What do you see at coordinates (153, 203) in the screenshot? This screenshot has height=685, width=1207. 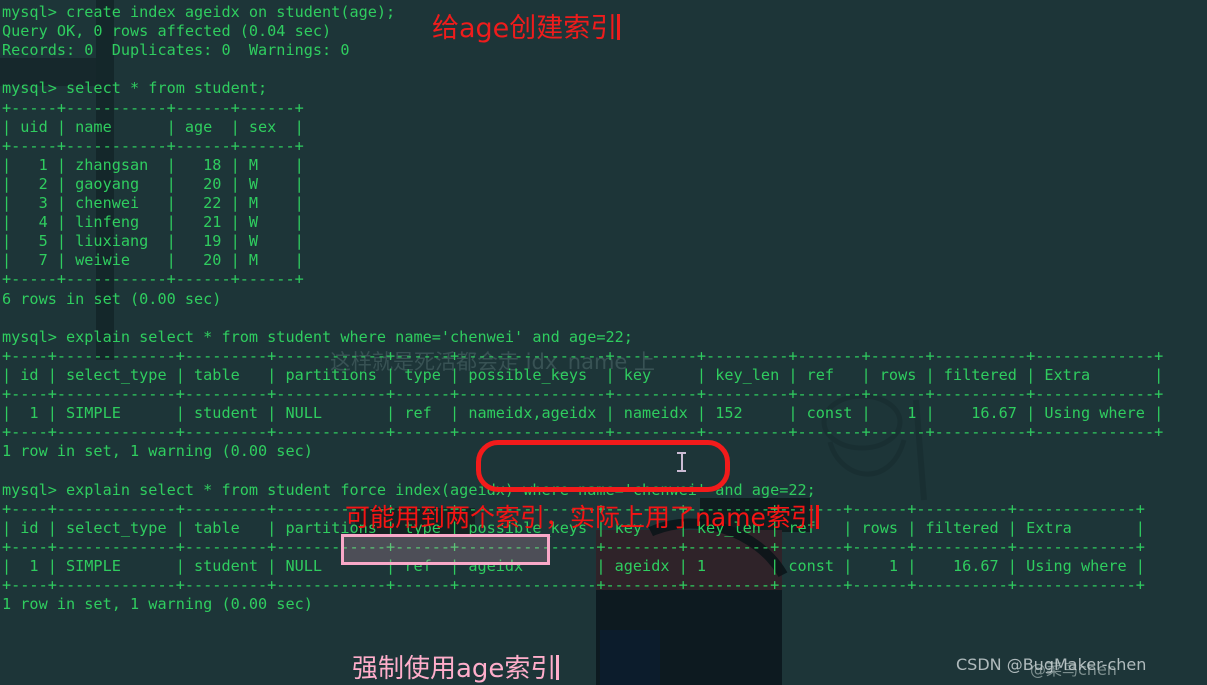 I see `terminal-line: | 3 | chenwei | 22 | M |` at bounding box center [153, 203].